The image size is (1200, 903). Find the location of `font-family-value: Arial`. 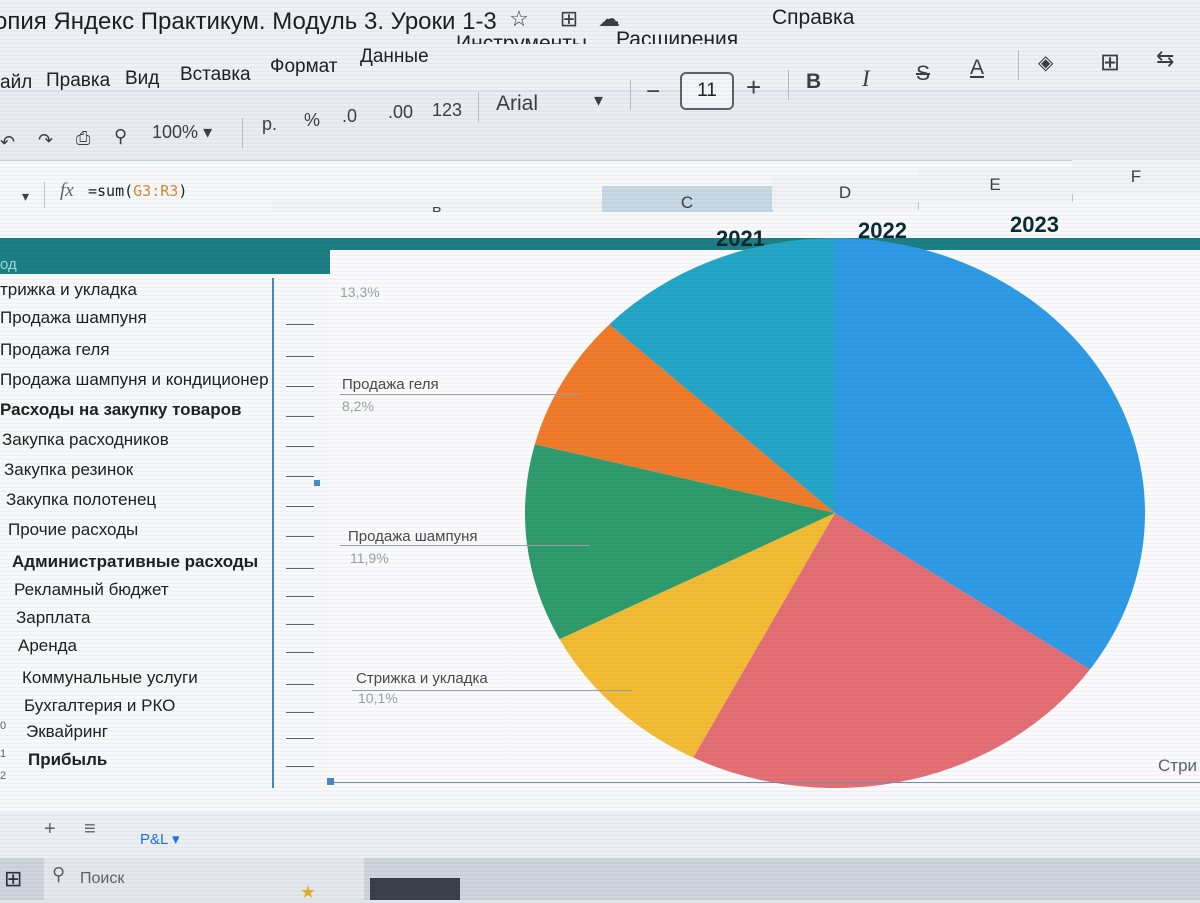

font-family-value: Arial is located at coordinates (517, 103).